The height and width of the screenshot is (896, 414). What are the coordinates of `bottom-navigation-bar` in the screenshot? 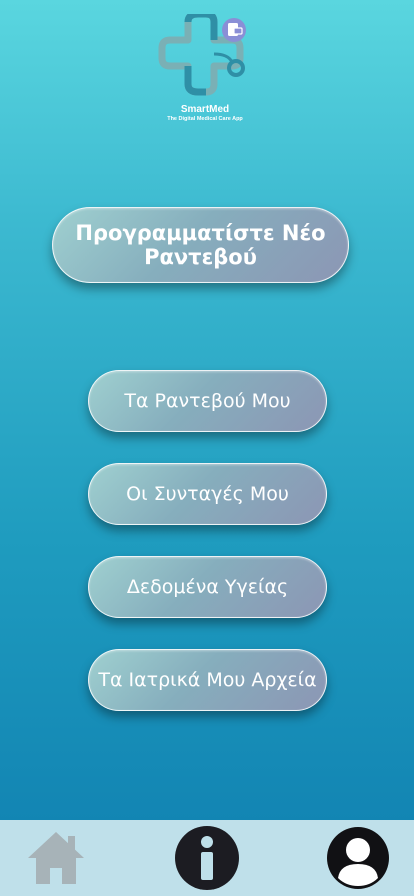 It's located at (207, 858).